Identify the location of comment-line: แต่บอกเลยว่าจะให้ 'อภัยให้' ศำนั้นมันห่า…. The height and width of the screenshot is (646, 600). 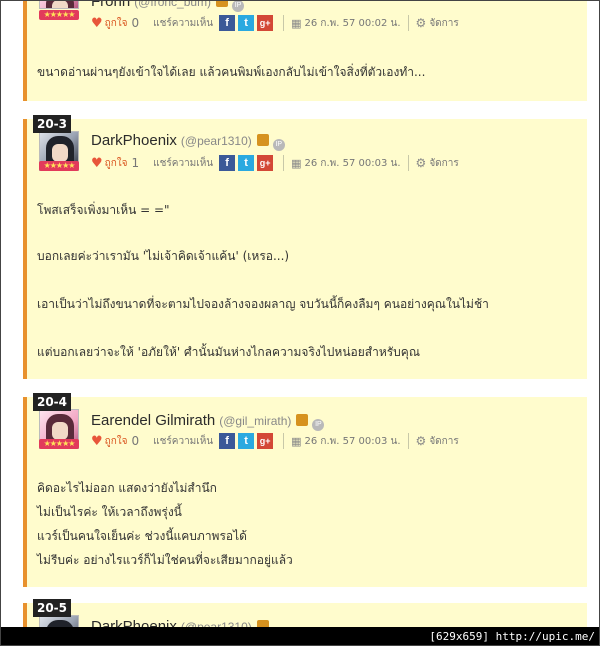
(228, 352).